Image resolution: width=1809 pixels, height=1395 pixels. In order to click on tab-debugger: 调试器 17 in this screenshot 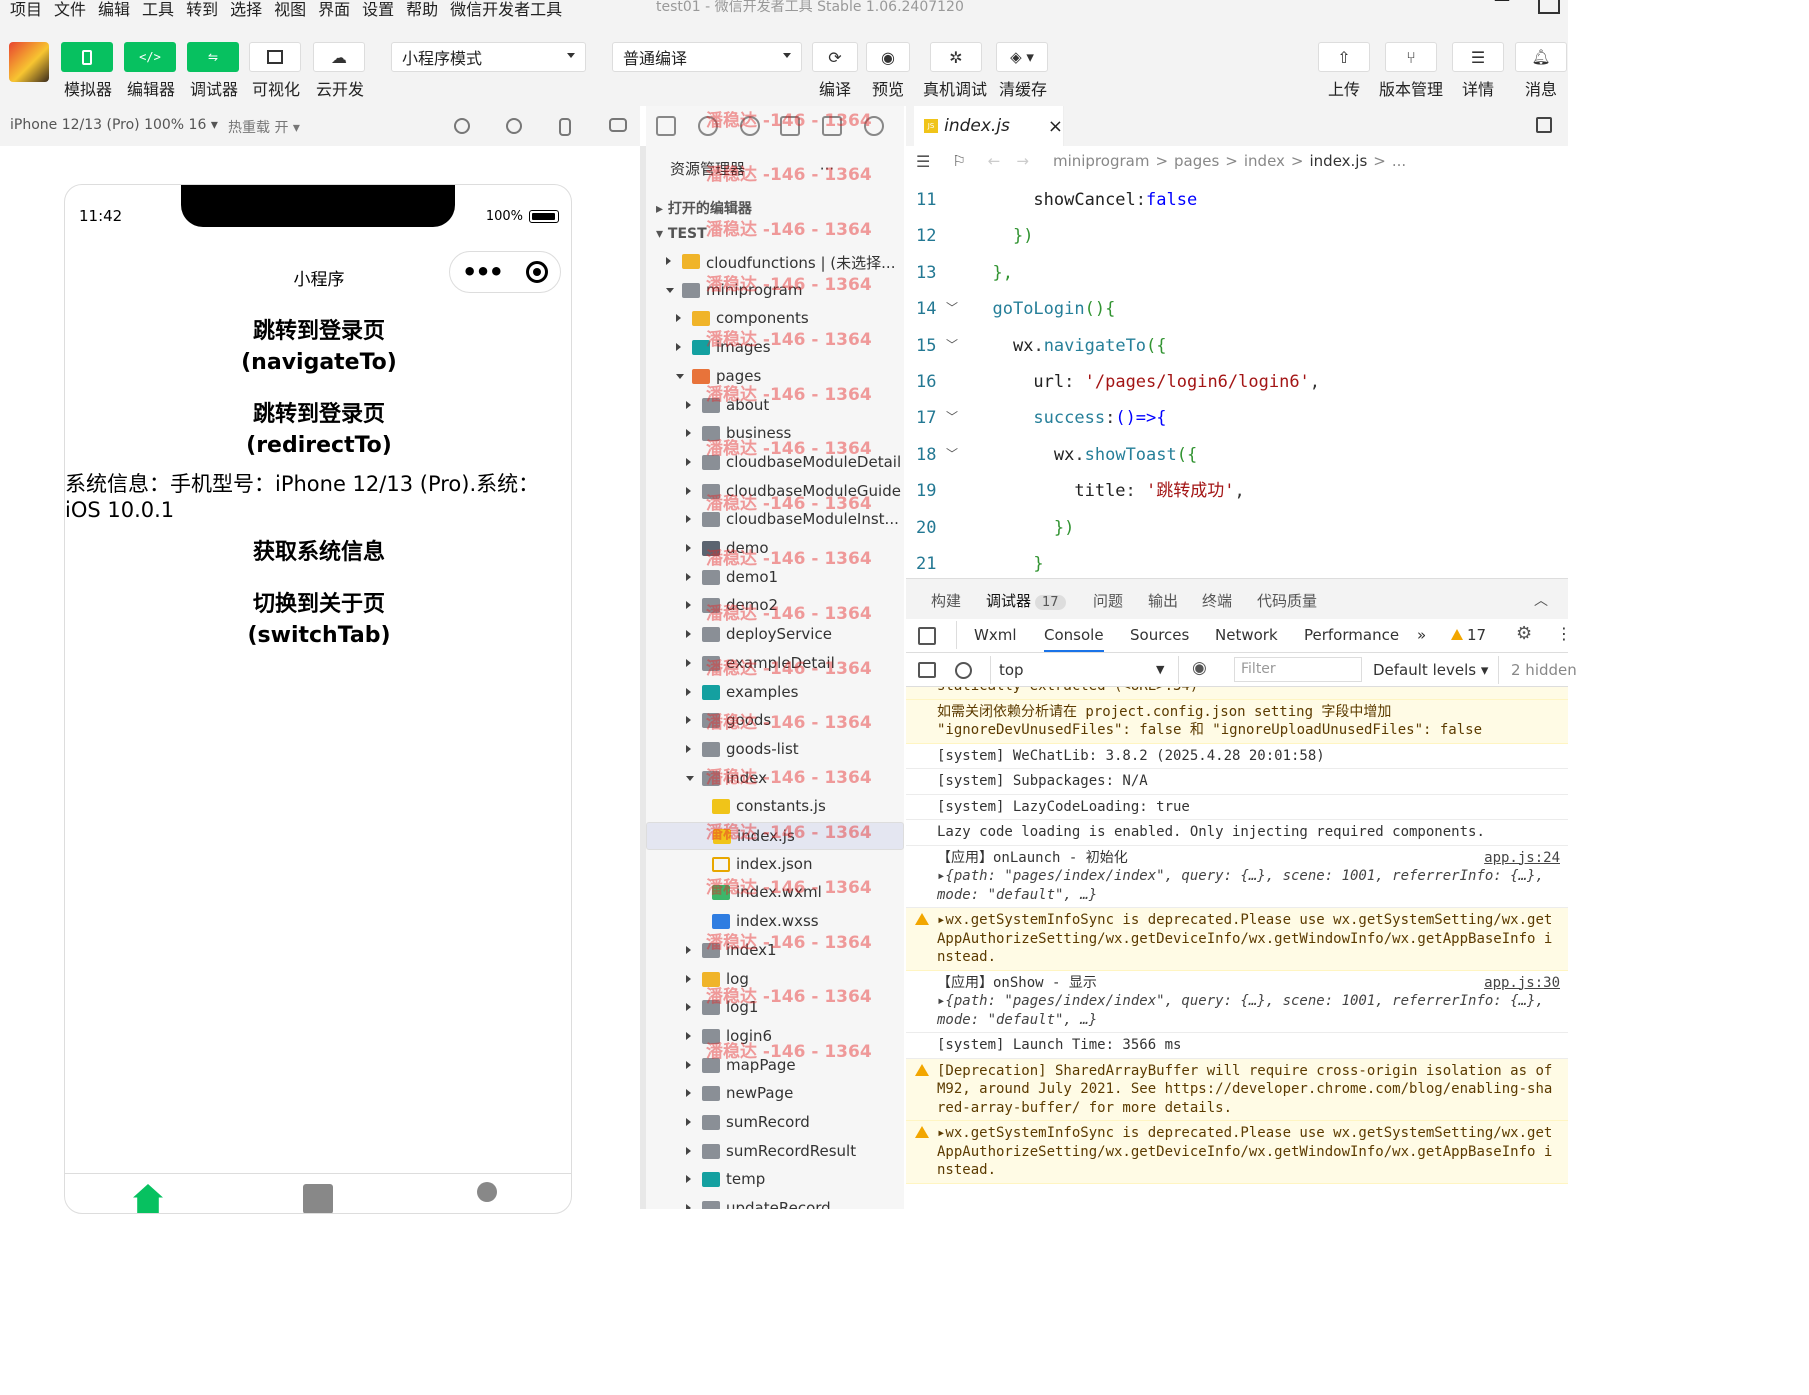, I will do `click(1026, 600)`.